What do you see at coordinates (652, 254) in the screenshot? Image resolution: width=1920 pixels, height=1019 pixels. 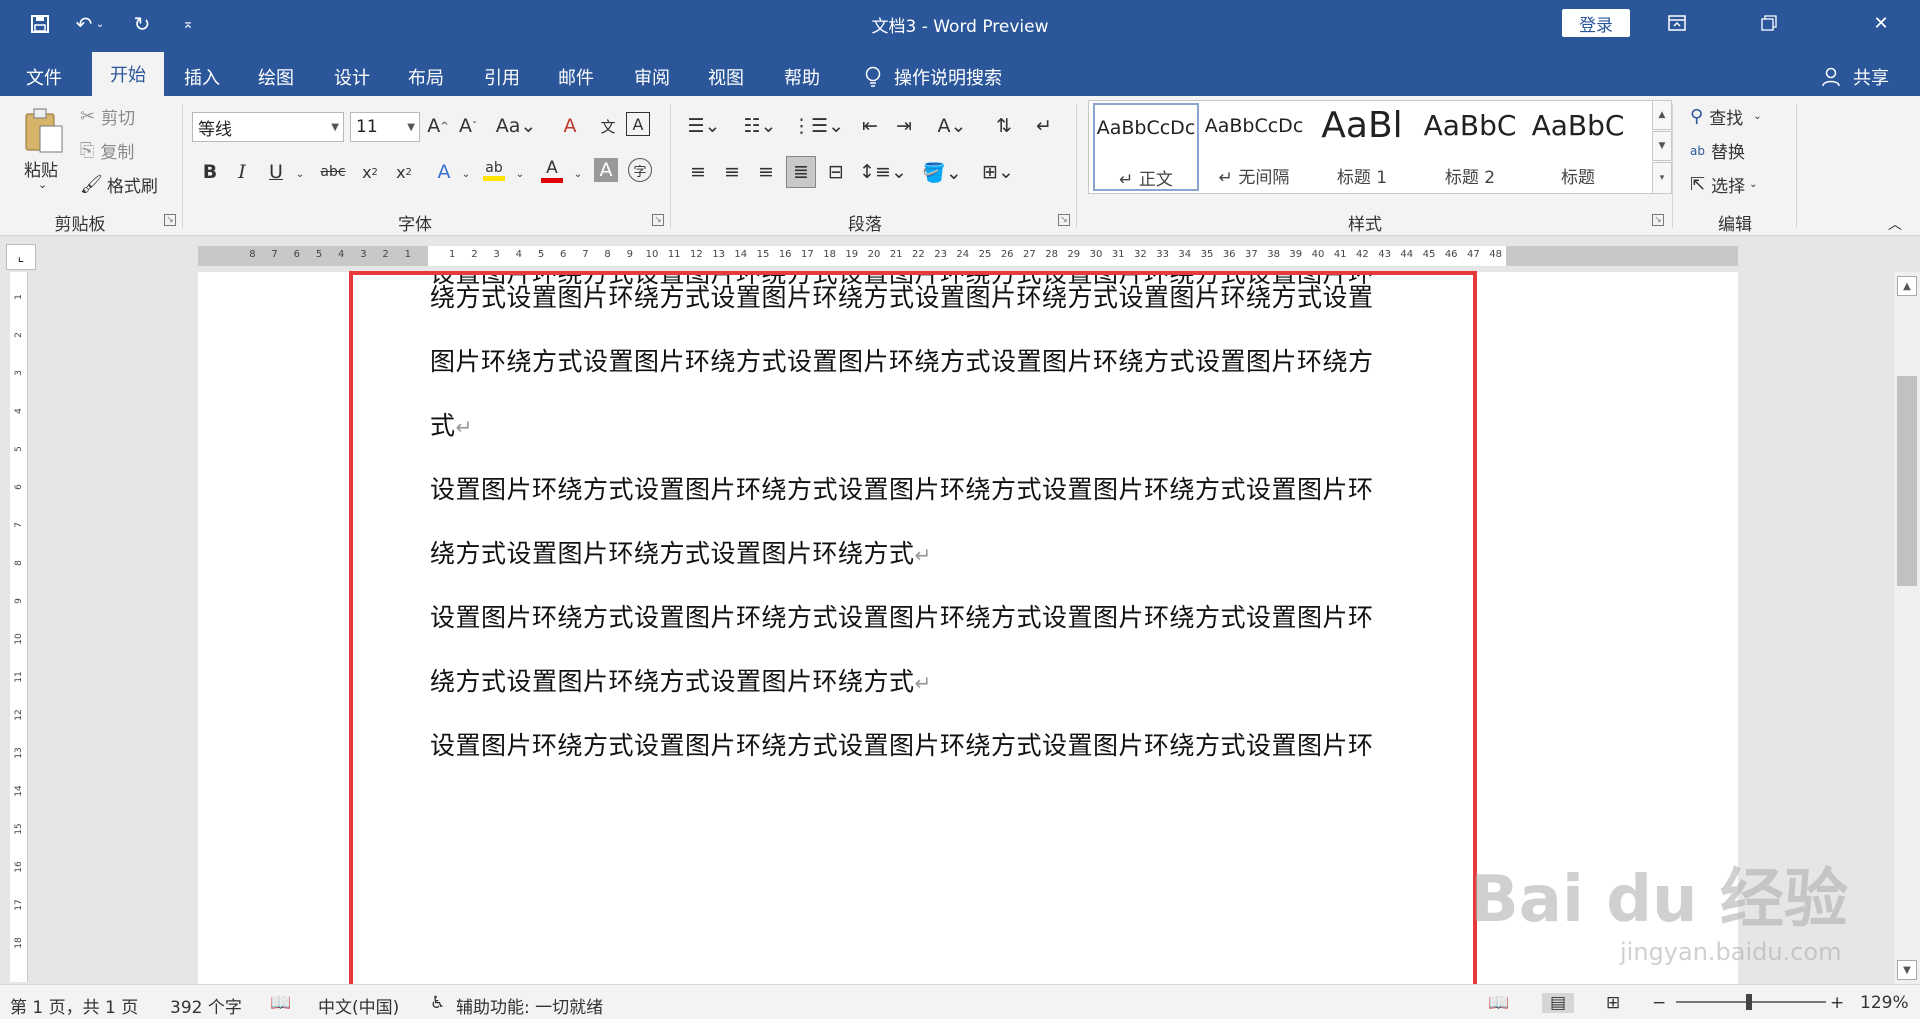 I see `ruler-tick-label: 10` at bounding box center [652, 254].